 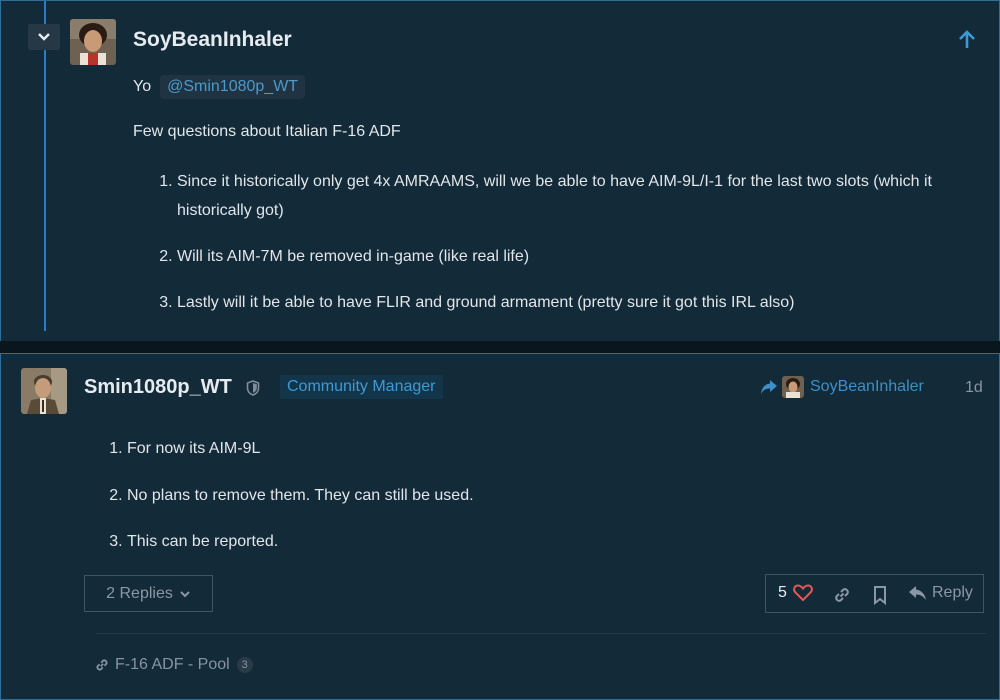 What do you see at coordinates (477, 449) in the screenshot?
I see `list-item: For now its AIM-9L` at bounding box center [477, 449].